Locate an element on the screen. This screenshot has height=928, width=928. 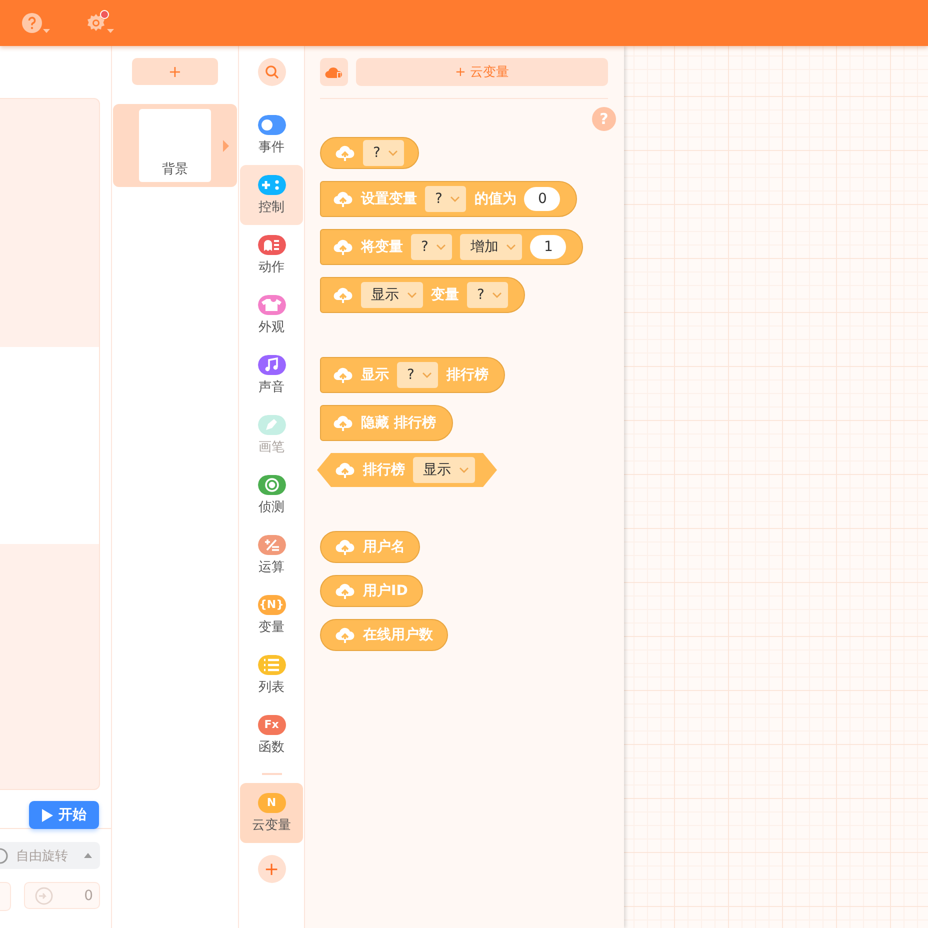
category-tab: {N} 变量 is located at coordinates (271, 615).